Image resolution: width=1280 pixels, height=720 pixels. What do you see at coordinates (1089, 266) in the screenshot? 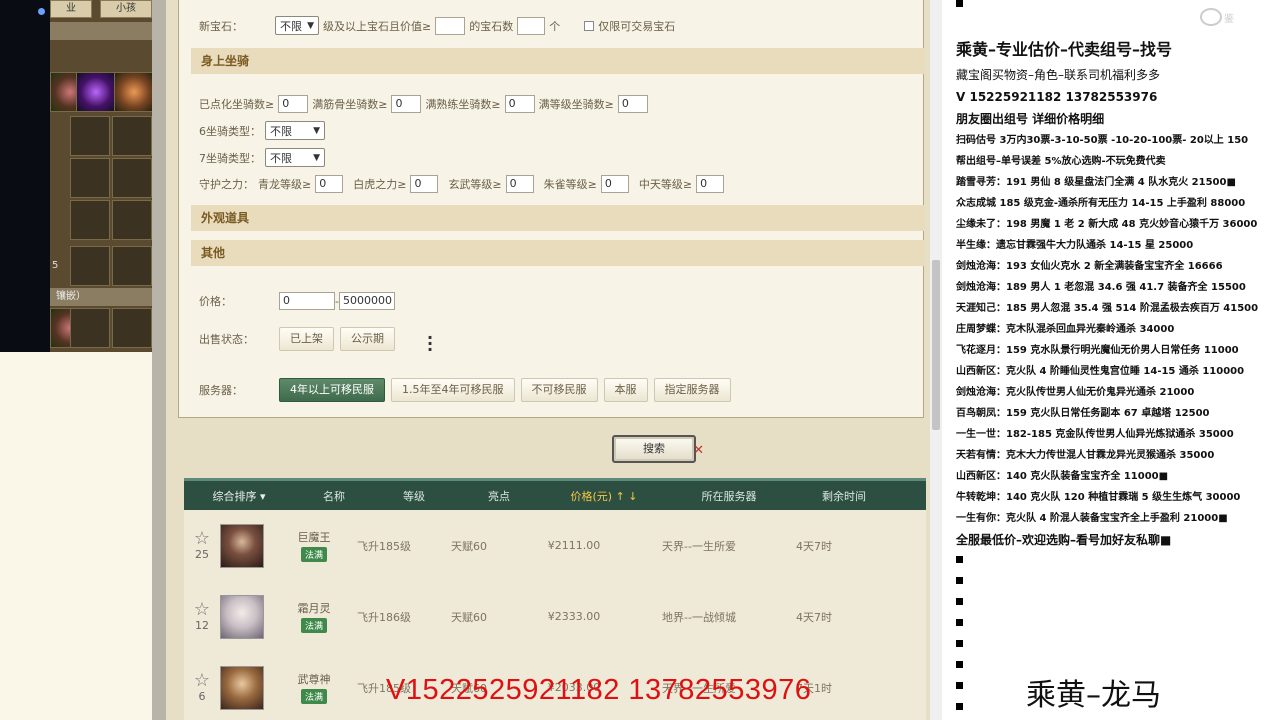
I see `ad-line: 剑烛沧海：193 女仙火克水 2 新全满装备宝宝齐全 16666` at bounding box center [1089, 266].